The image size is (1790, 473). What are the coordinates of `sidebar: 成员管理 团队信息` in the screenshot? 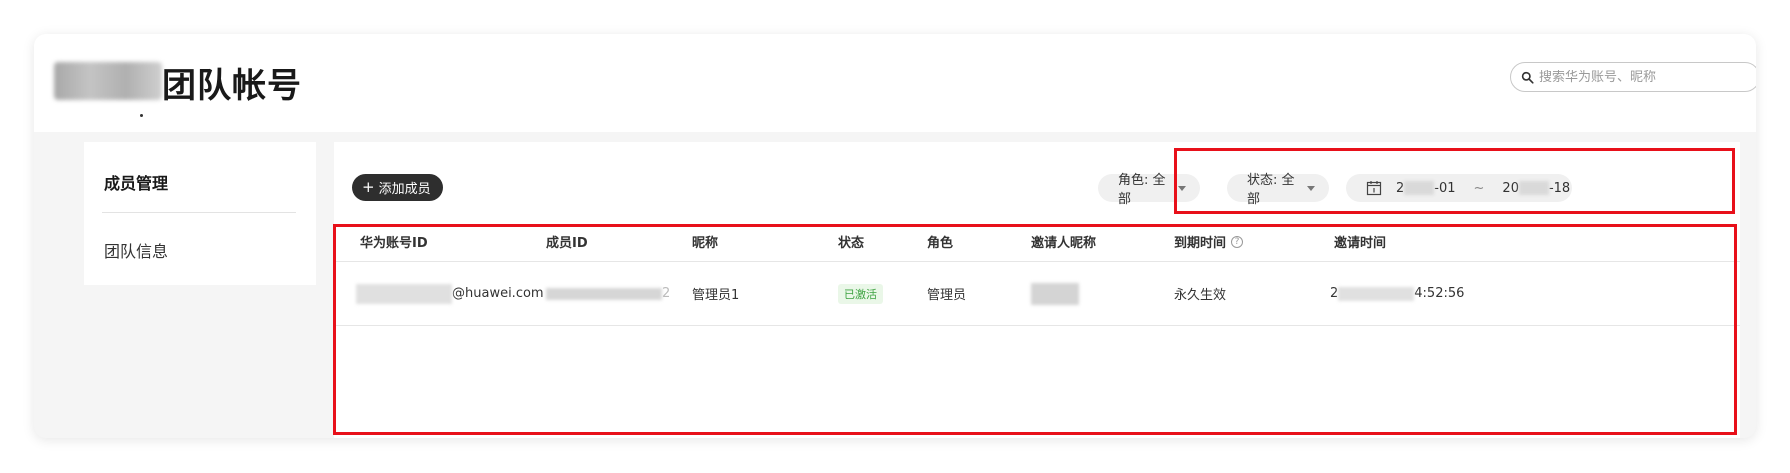 It's located at (200, 213).